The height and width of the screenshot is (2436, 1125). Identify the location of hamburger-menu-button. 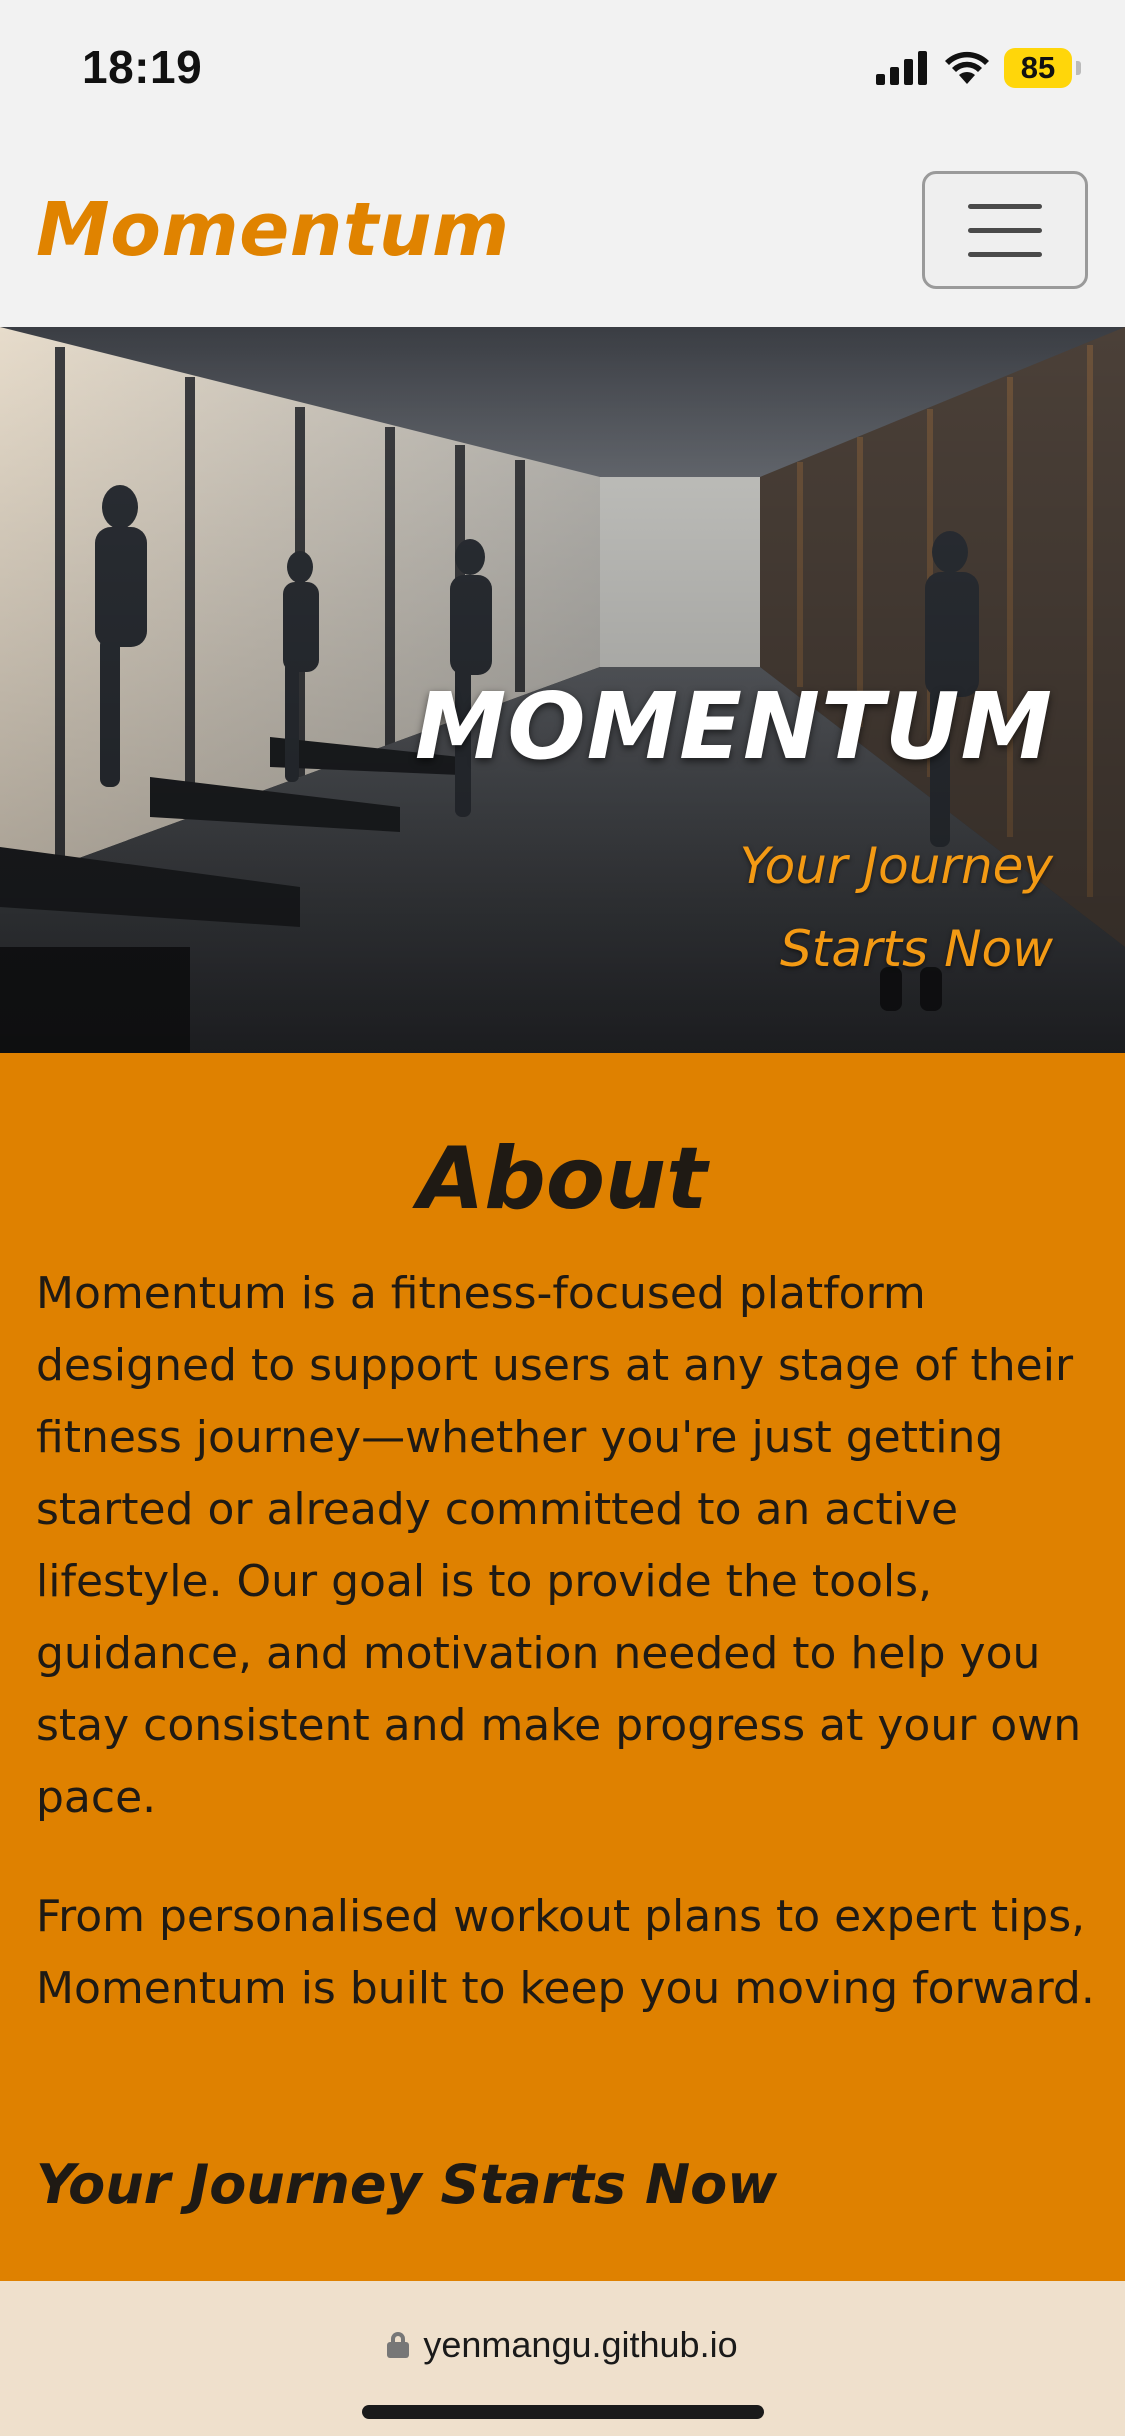
(1005, 230).